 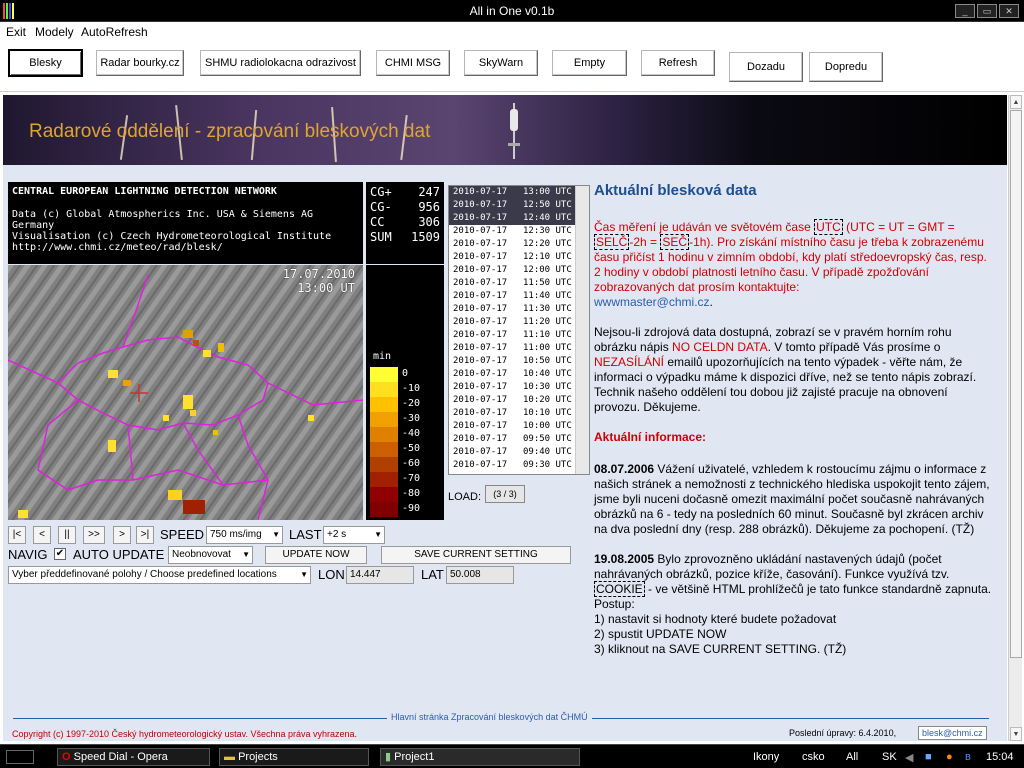 What do you see at coordinates (280, 63) in the screenshot?
I see `shmu-radar-button: SHMU radiolokacna odrazivost` at bounding box center [280, 63].